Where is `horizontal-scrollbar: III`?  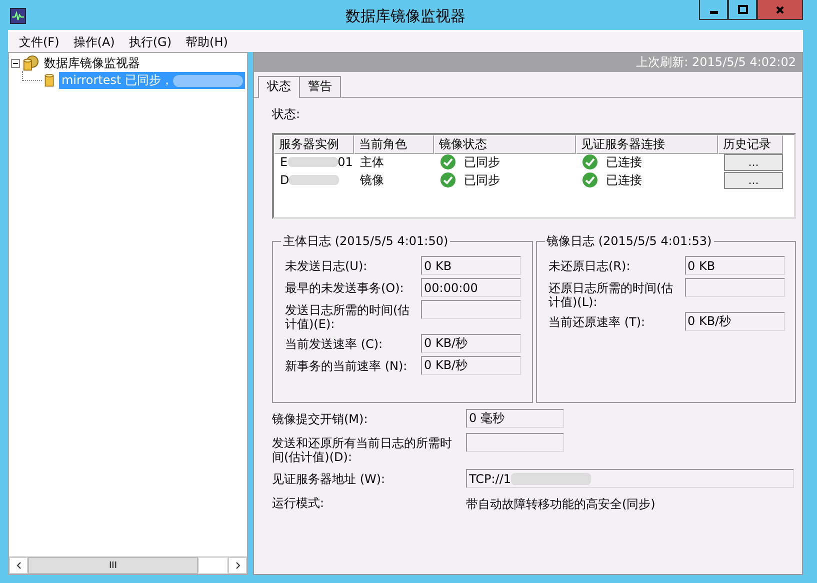
horizontal-scrollbar: III is located at coordinates (128, 565).